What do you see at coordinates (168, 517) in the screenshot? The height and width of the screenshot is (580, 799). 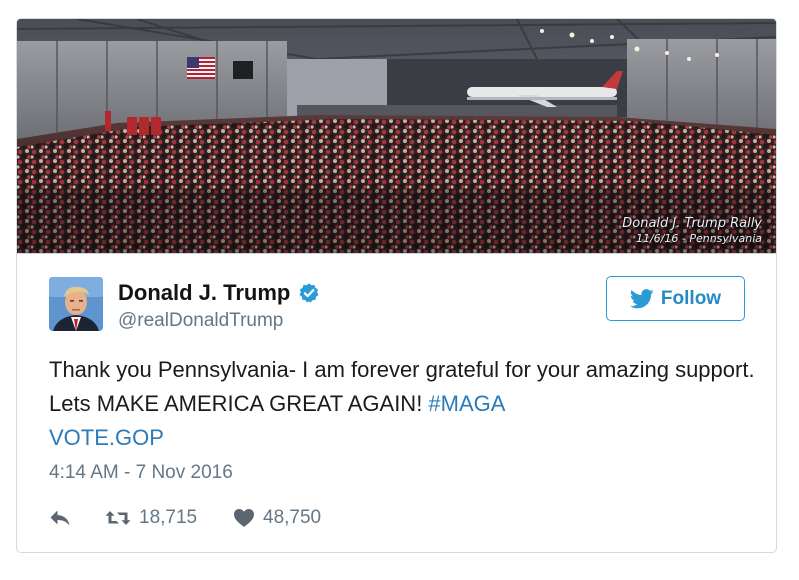 I see `retweet-count: 18,715` at bounding box center [168, 517].